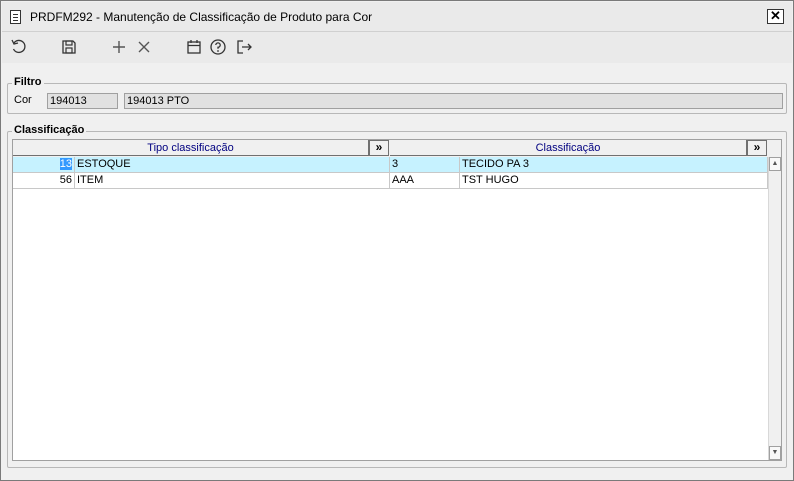 This screenshot has height=481, width=794. What do you see at coordinates (614, 180) in the screenshot?
I see `class-desc-cell: TST HUGO` at bounding box center [614, 180].